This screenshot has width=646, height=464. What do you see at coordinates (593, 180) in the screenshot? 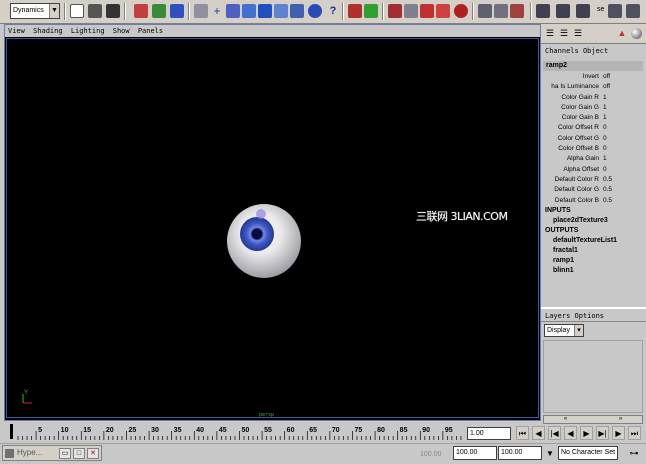
I see `attribute-row: Default Color R 0.5` at bounding box center [593, 180].